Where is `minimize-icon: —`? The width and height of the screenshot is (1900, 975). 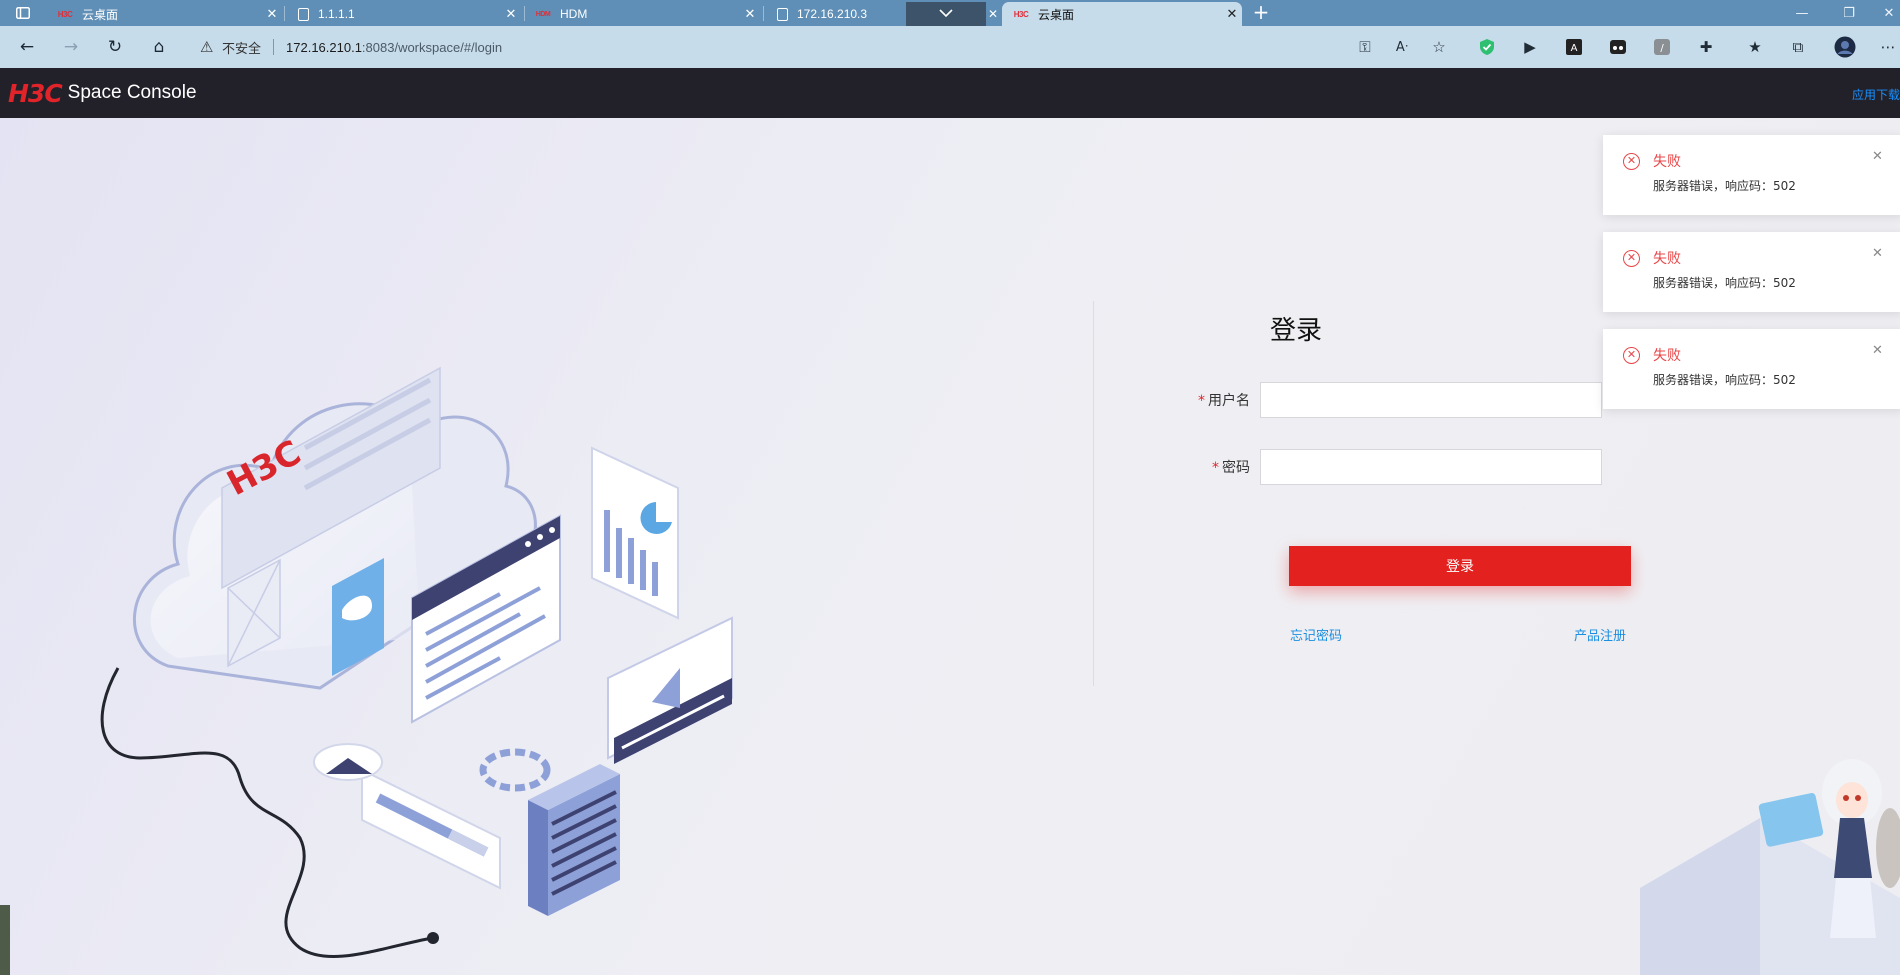
minimize-icon: — is located at coordinates (1802, 13).